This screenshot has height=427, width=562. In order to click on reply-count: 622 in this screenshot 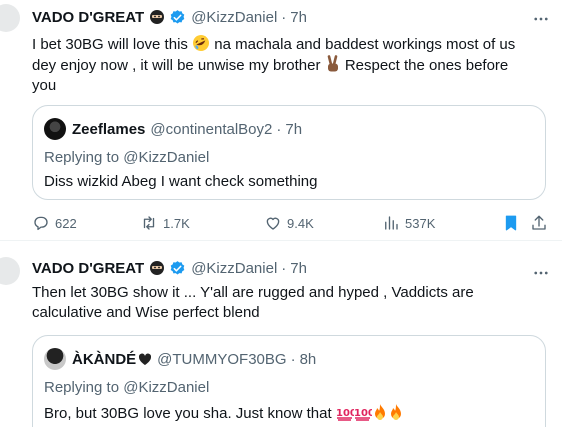, I will do `click(66, 223)`.